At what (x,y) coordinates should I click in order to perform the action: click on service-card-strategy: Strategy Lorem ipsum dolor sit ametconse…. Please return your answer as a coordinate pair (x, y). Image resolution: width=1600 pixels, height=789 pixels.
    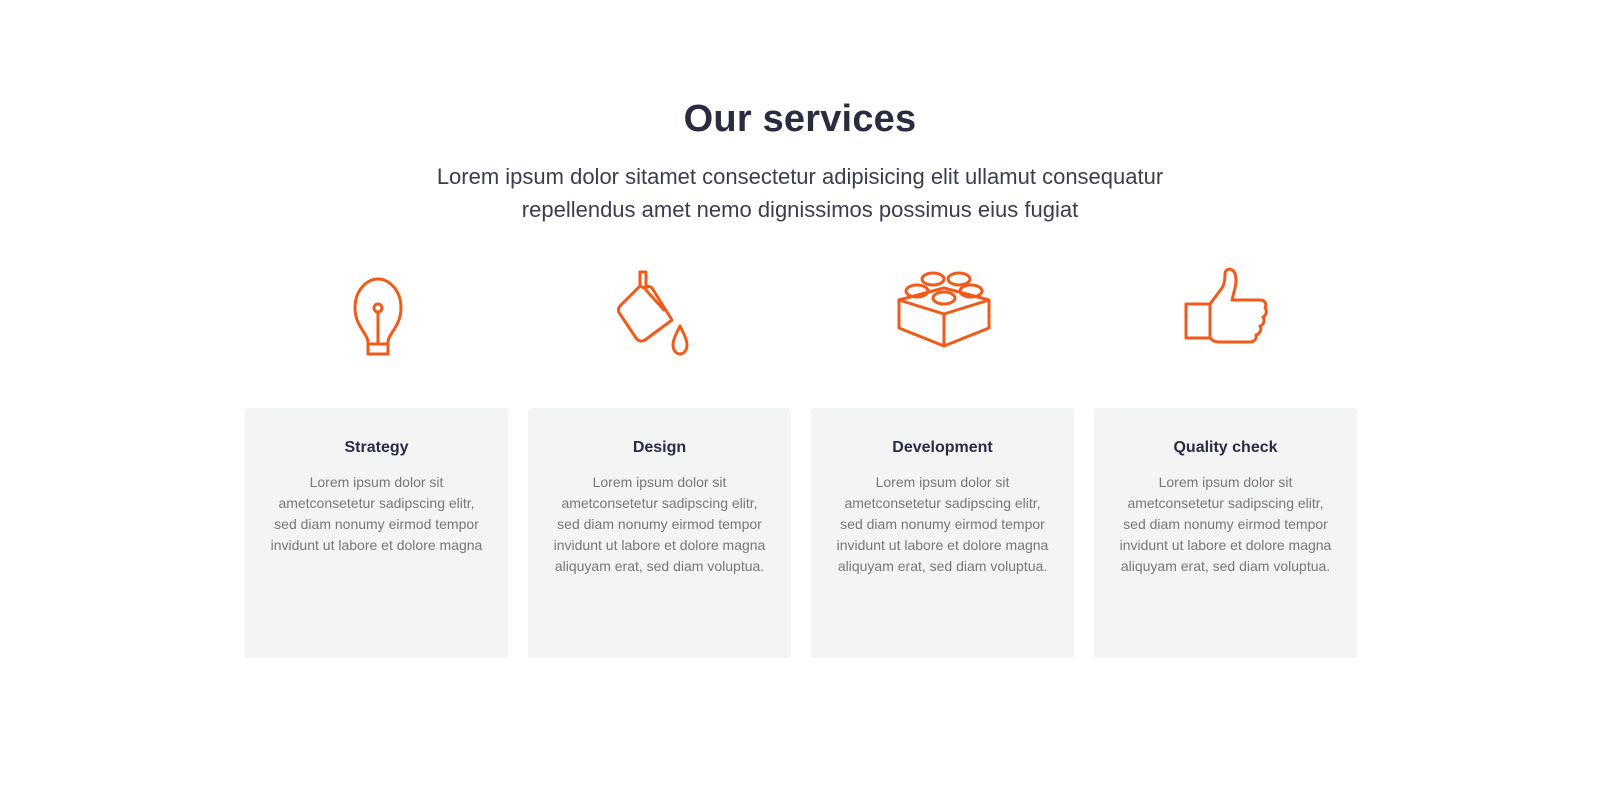
    Looking at the image, I should click on (376, 533).